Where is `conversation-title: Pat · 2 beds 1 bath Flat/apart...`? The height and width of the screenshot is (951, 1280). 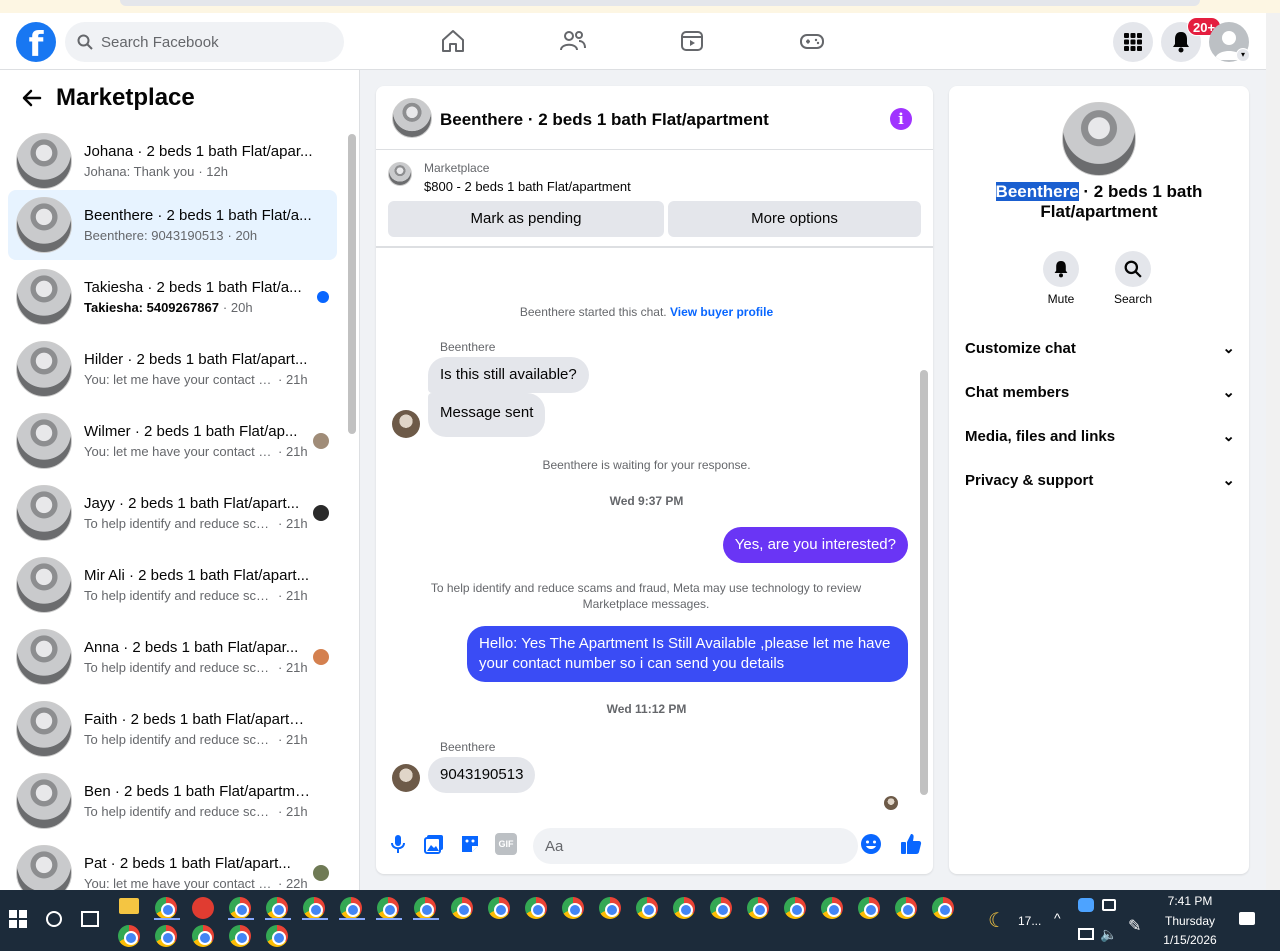 conversation-title: Pat · 2 beds 1 bath Flat/apart... is located at coordinates (187, 863).